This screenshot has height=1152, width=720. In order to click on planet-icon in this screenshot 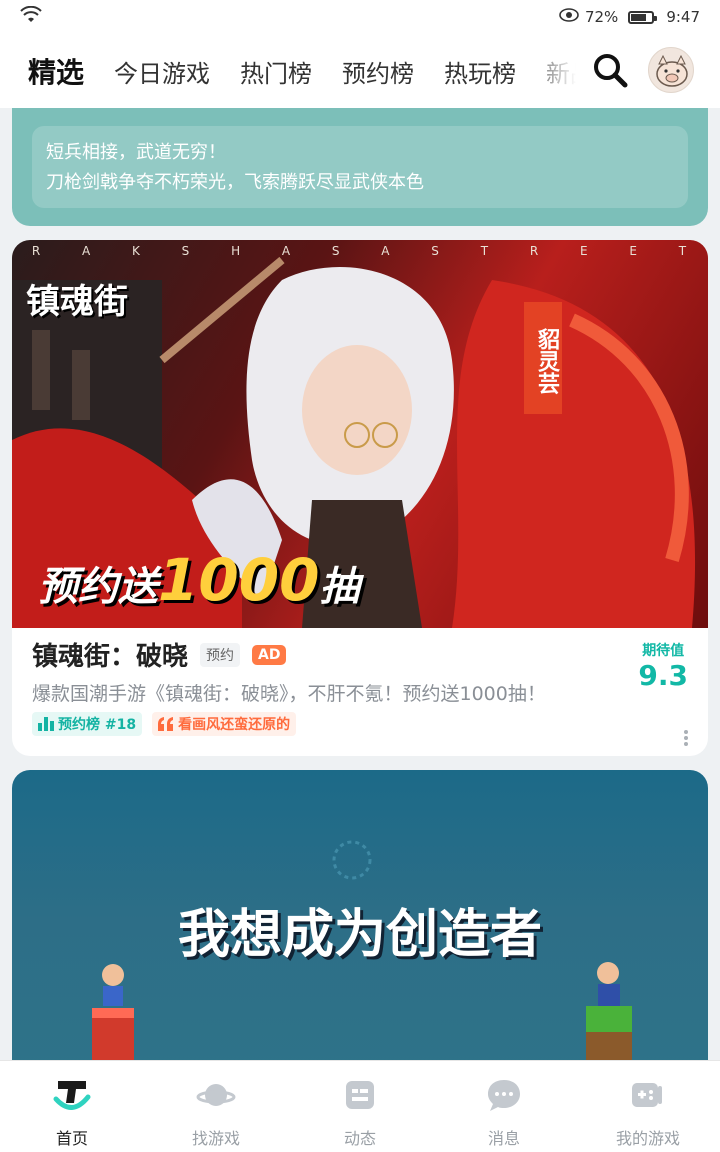, I will do `click(216, 1095)`.